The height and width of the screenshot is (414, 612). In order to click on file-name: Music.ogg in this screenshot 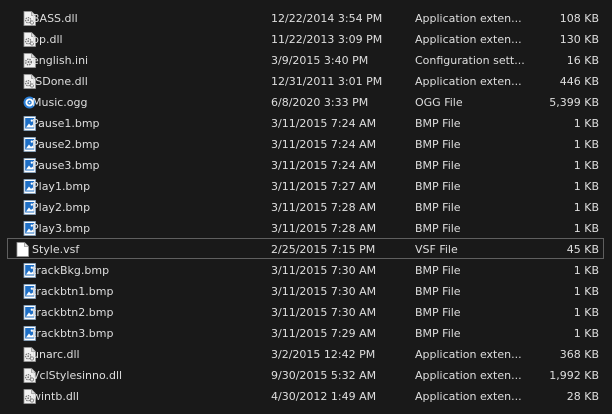, I will do `click(60, 102)`.